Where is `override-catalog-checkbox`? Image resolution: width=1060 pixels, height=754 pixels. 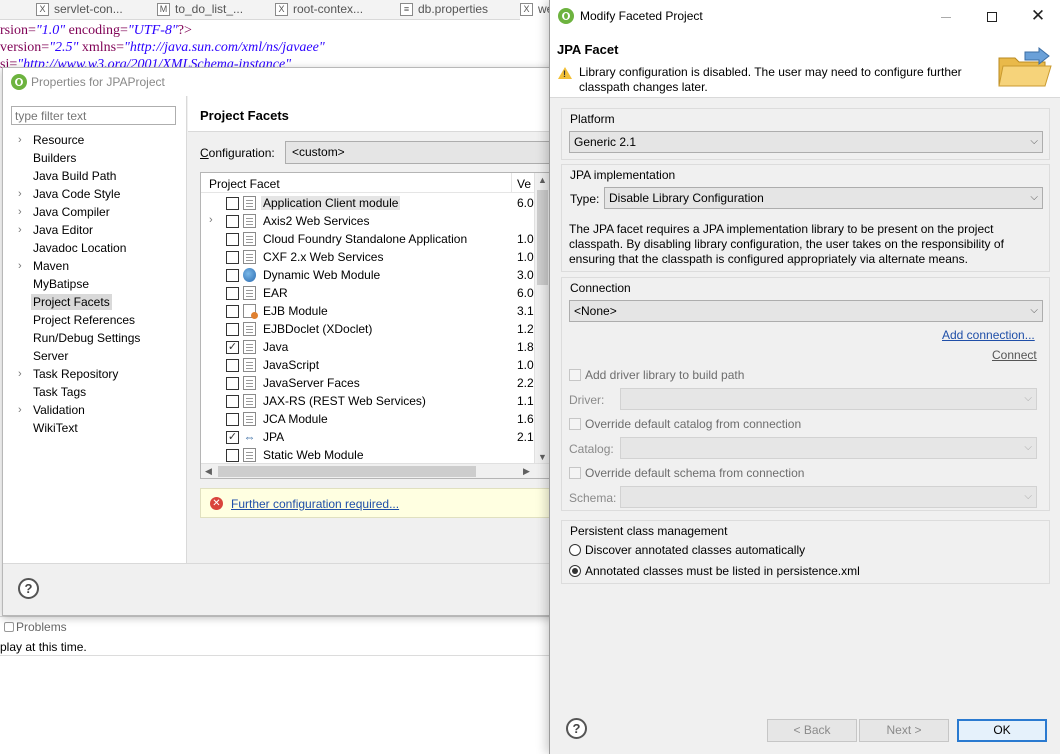 override-catalog-checkbox is located at coordinates (575, 424).